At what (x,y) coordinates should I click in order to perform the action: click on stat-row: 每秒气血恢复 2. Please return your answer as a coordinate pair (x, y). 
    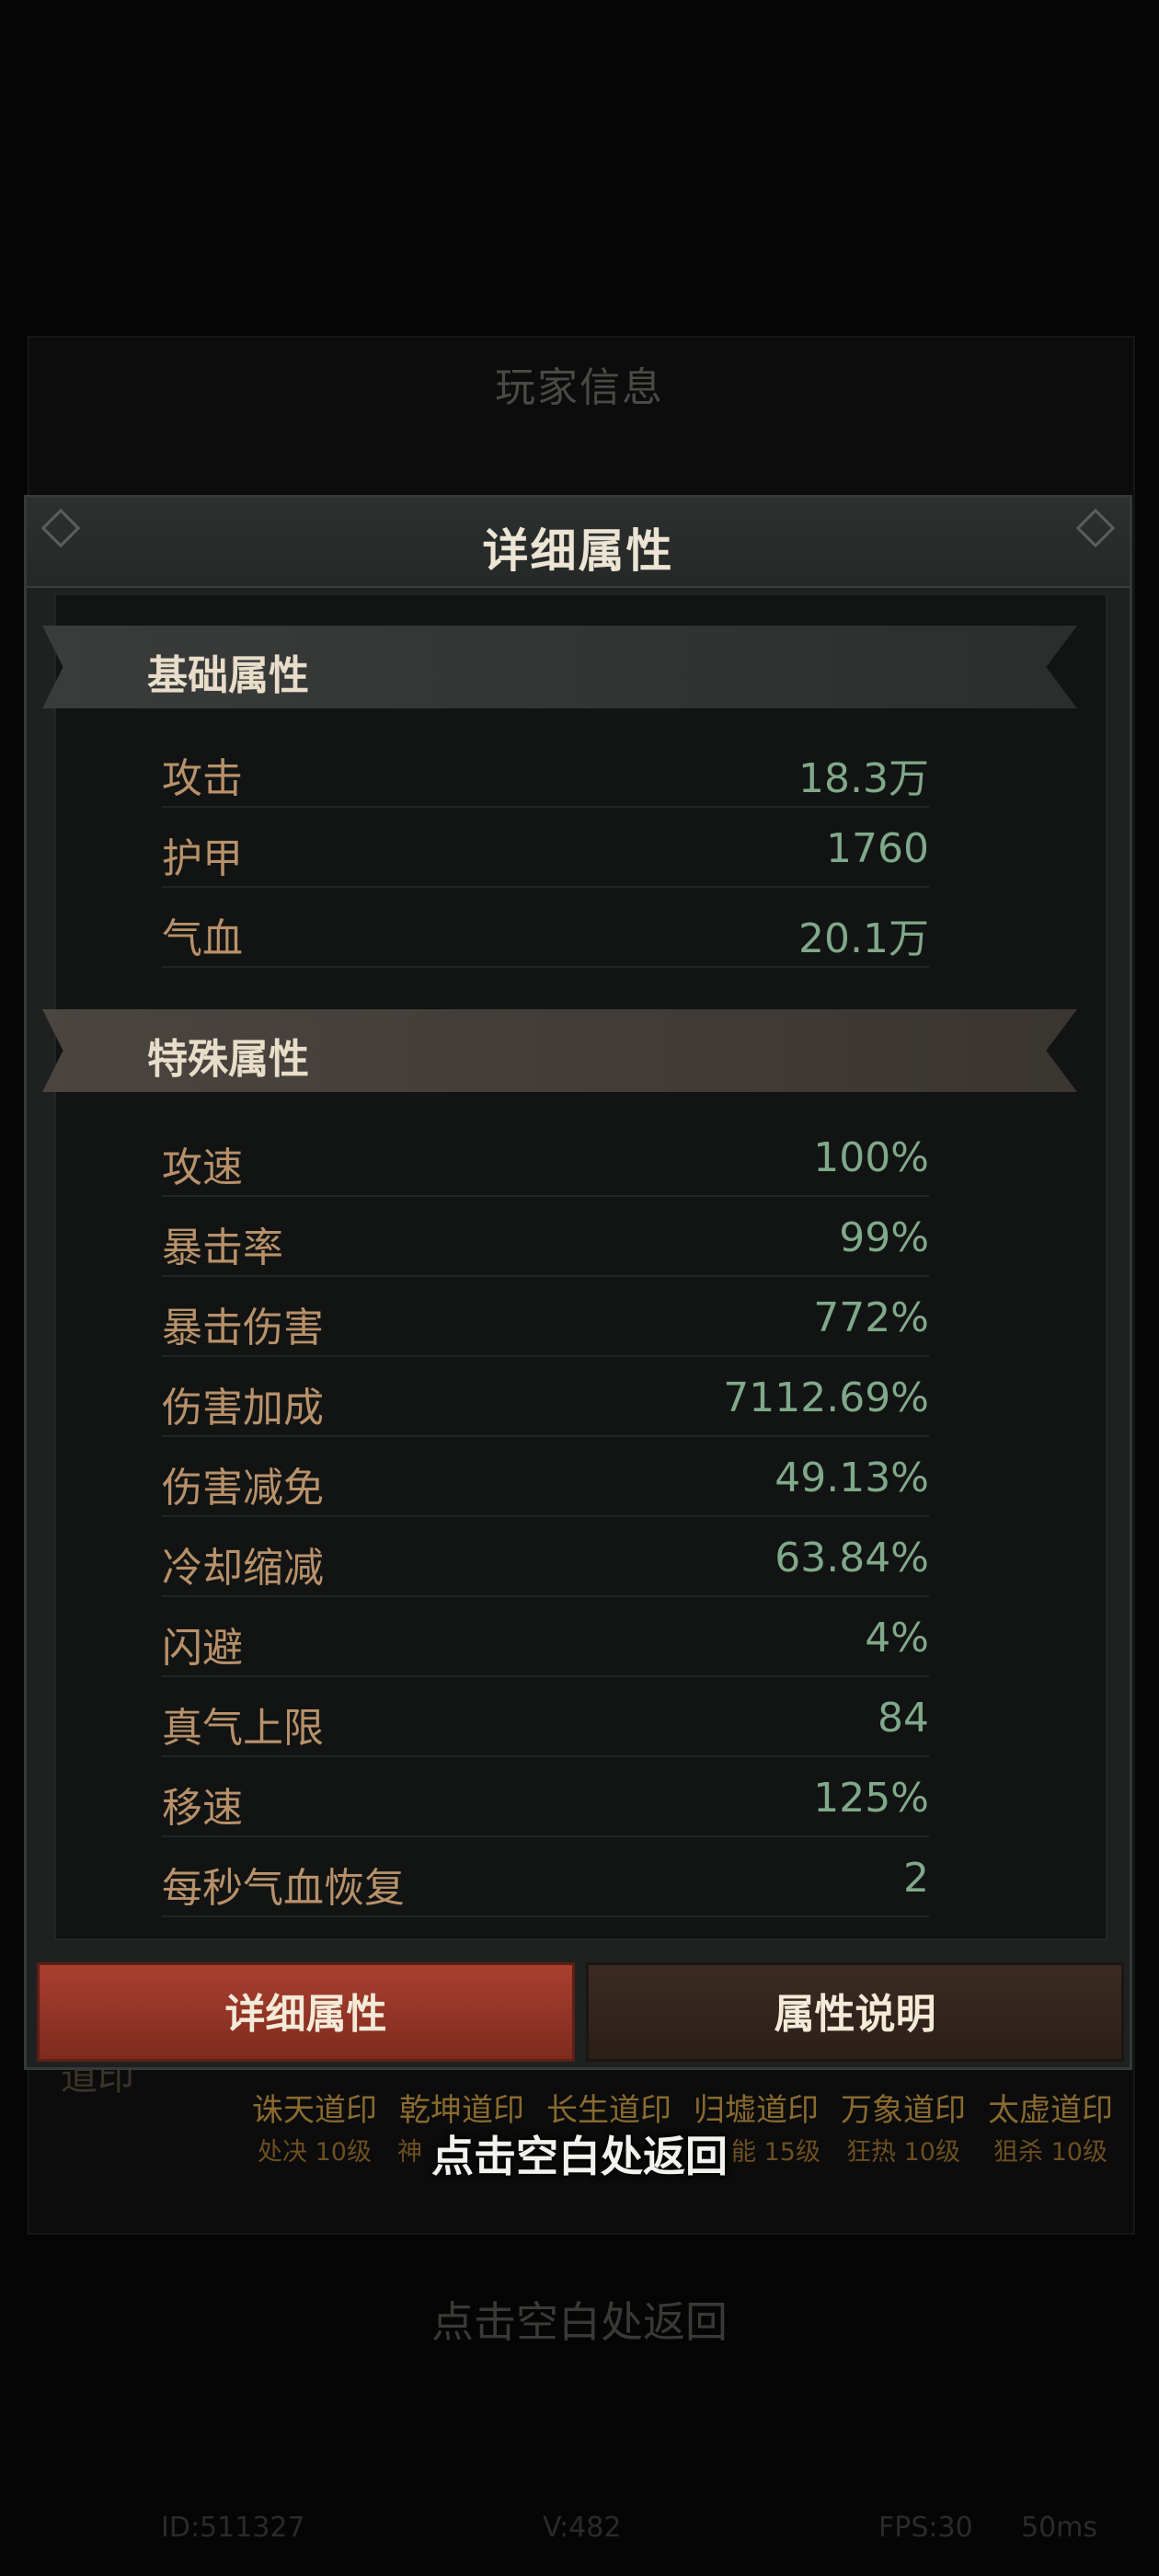
    Looking at the image, I should click on (545, 1876).